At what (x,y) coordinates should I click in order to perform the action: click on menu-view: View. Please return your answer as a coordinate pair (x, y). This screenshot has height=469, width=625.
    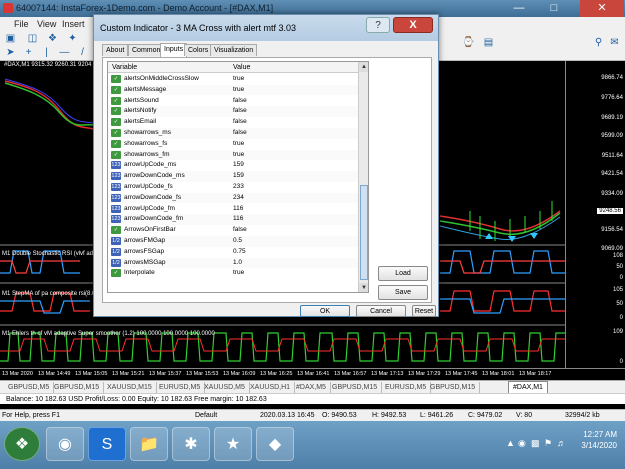
    Looking at the image, I should click on (46, 24).